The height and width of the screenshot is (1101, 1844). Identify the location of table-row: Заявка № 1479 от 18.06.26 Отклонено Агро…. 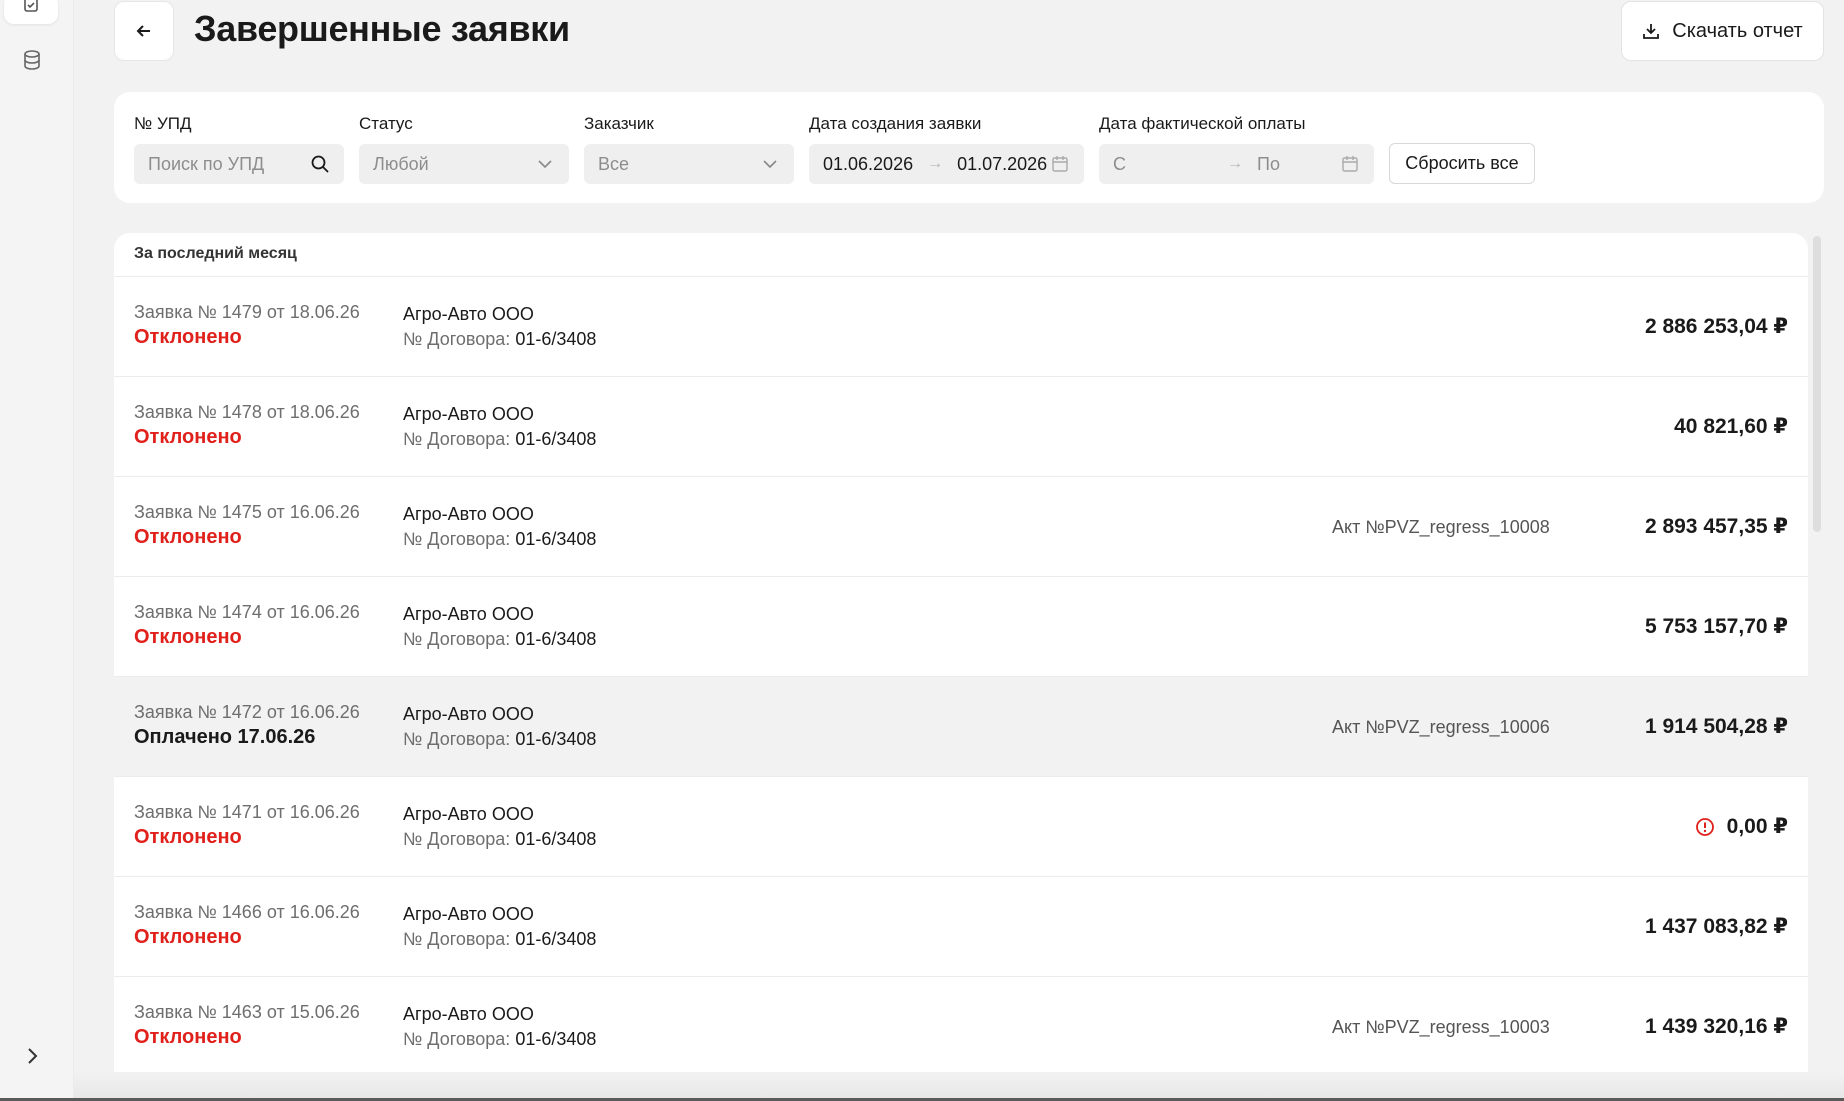
(961, 327).